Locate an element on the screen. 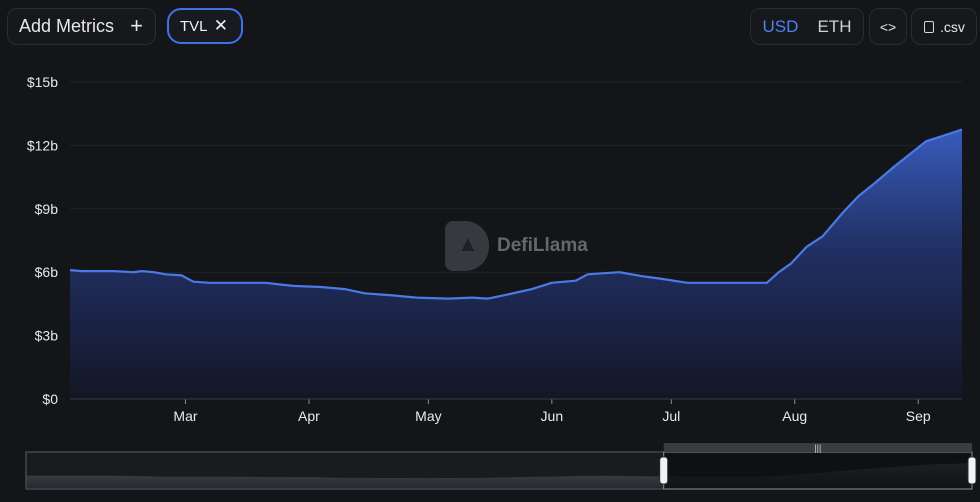  x-tick-label: Apr is located at coordinates (309, 416).